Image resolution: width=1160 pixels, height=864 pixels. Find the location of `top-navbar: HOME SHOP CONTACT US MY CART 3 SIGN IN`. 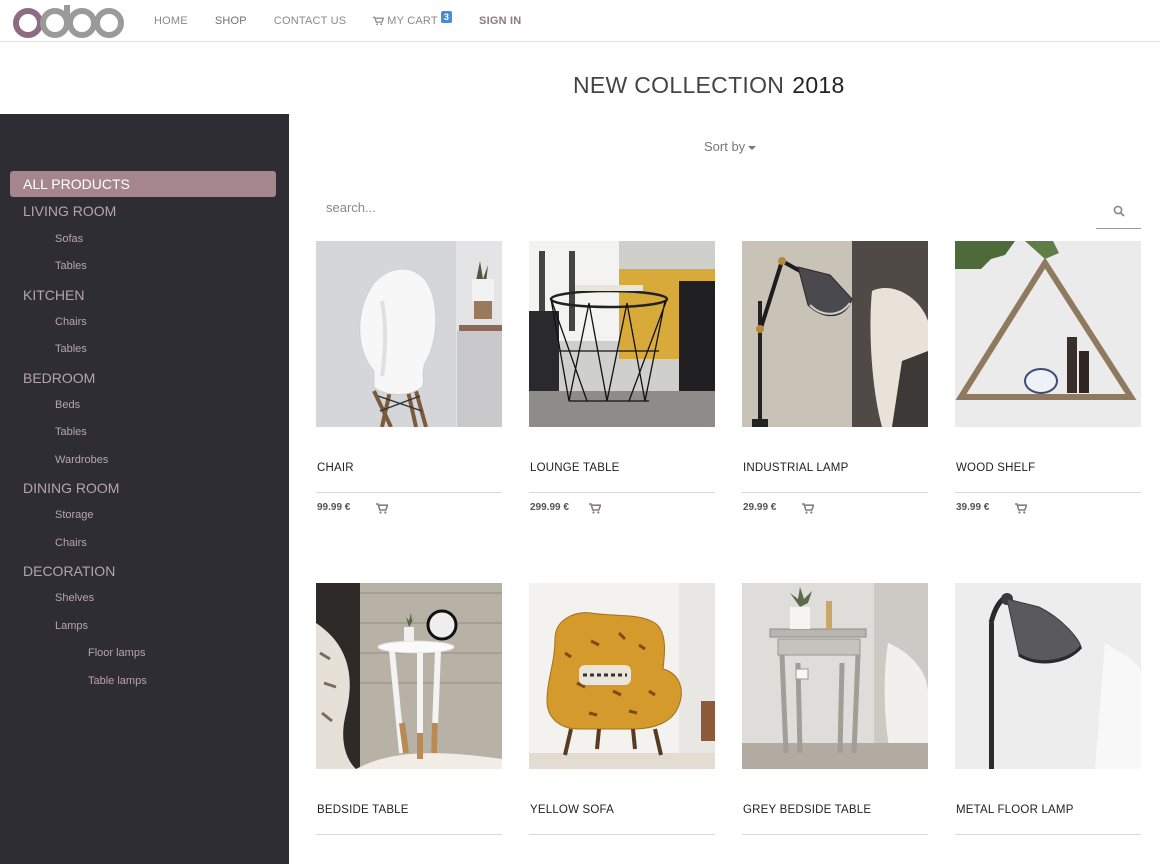

top-navbar: HOME SHOP CONTACT US MY CART 3 SIGN IN is located at coordinates (580, 21).